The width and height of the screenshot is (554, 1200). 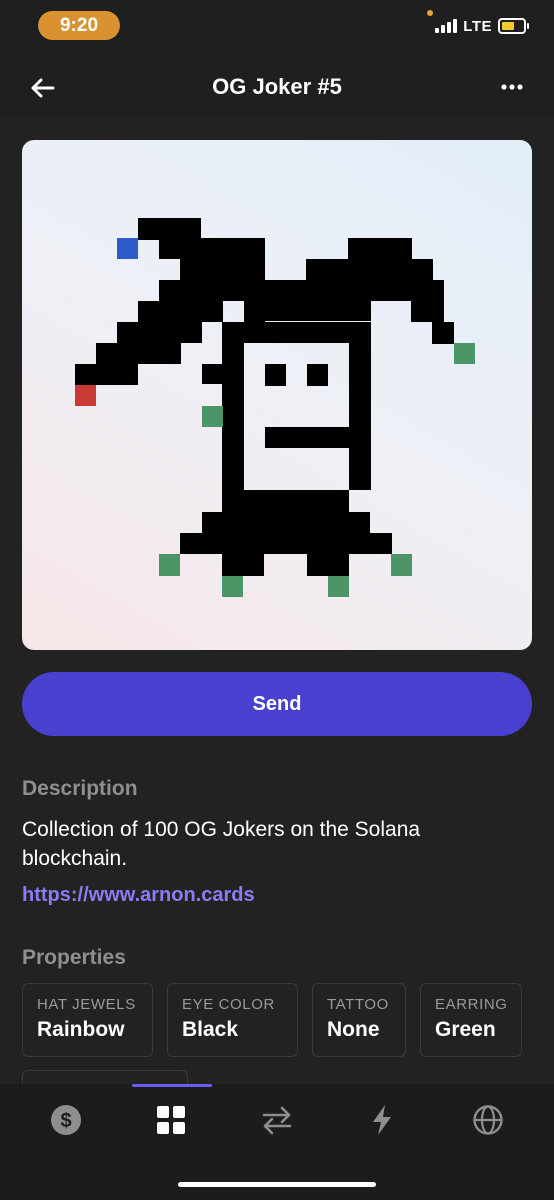 I want to click on property-value: Rainbow, so click(x=81, y=1029).